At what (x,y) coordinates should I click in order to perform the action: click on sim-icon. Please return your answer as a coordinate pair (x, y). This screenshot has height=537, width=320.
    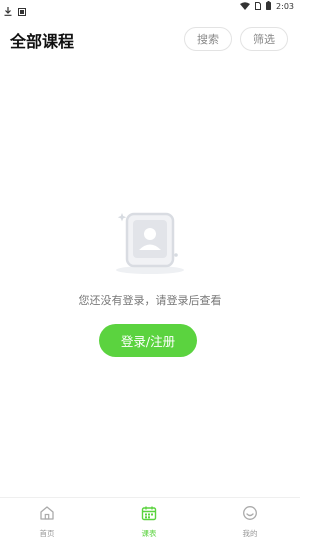
    Looking at the image, I should click on (258, 6).